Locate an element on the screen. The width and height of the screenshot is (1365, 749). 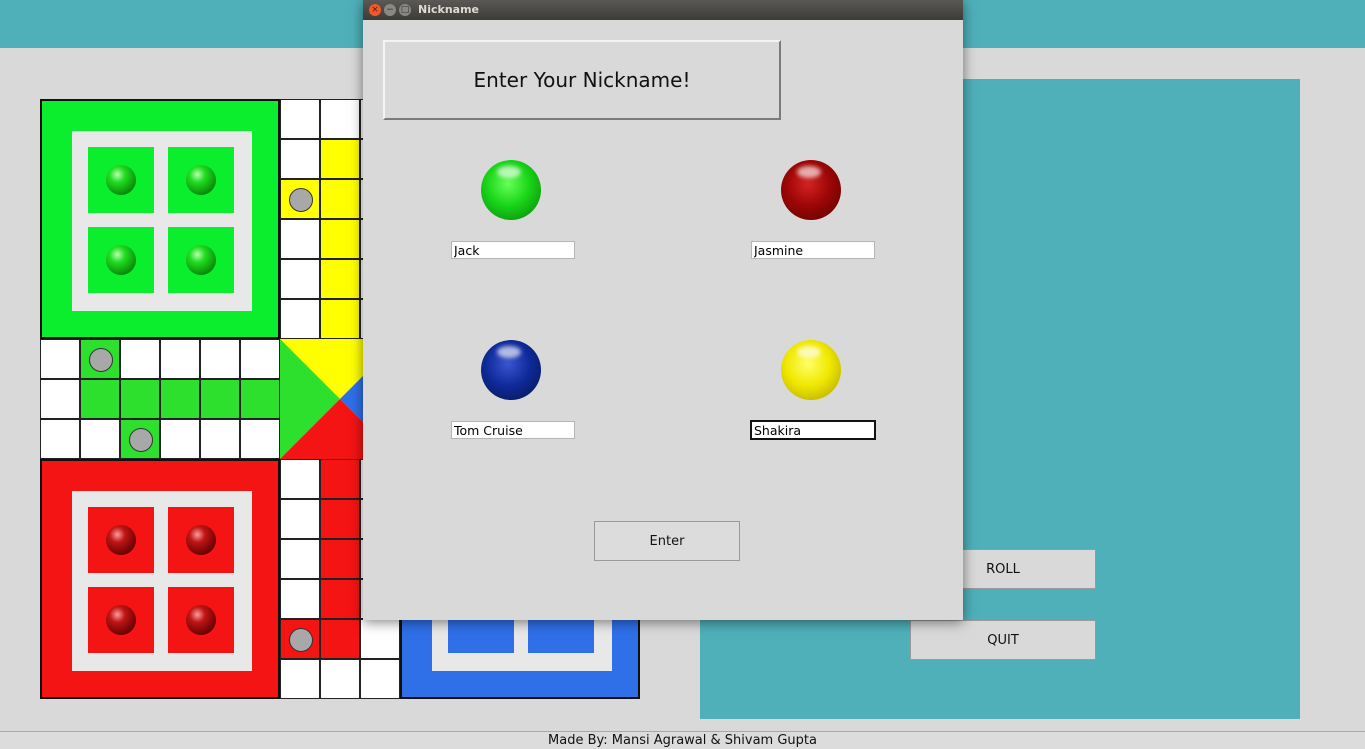
green-start-cell is located at coordinates (100, 359).